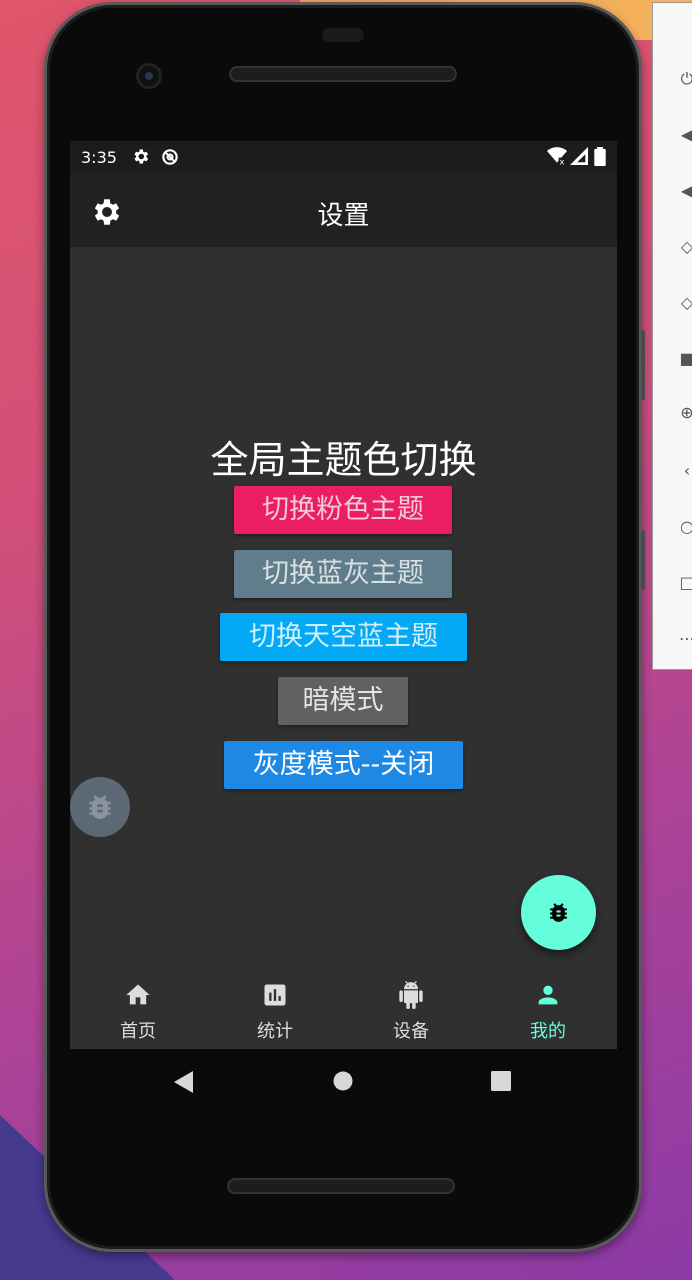 The image size is (692, 1280). What do you see at coordinates (684, 247) in the screenshot?
I see `rotate-left-icon: ◇` at bounding box center [684, 247].